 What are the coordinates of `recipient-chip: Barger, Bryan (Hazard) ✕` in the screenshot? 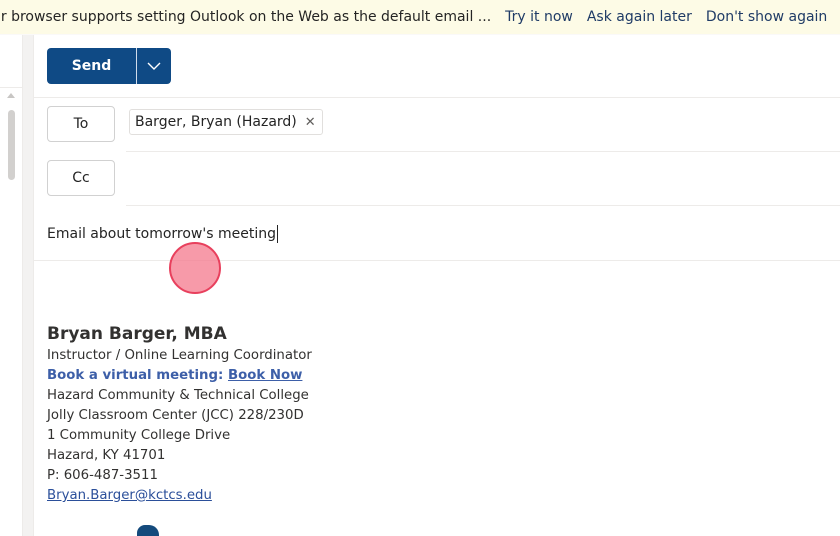 It's located at (226, 122).